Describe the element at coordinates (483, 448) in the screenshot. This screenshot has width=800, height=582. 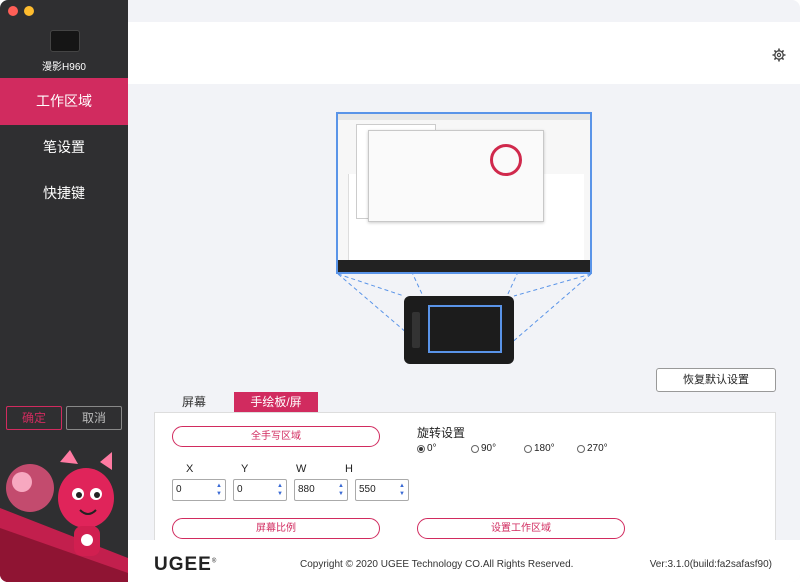
I see `rotation-option-90: 90°` at that location.